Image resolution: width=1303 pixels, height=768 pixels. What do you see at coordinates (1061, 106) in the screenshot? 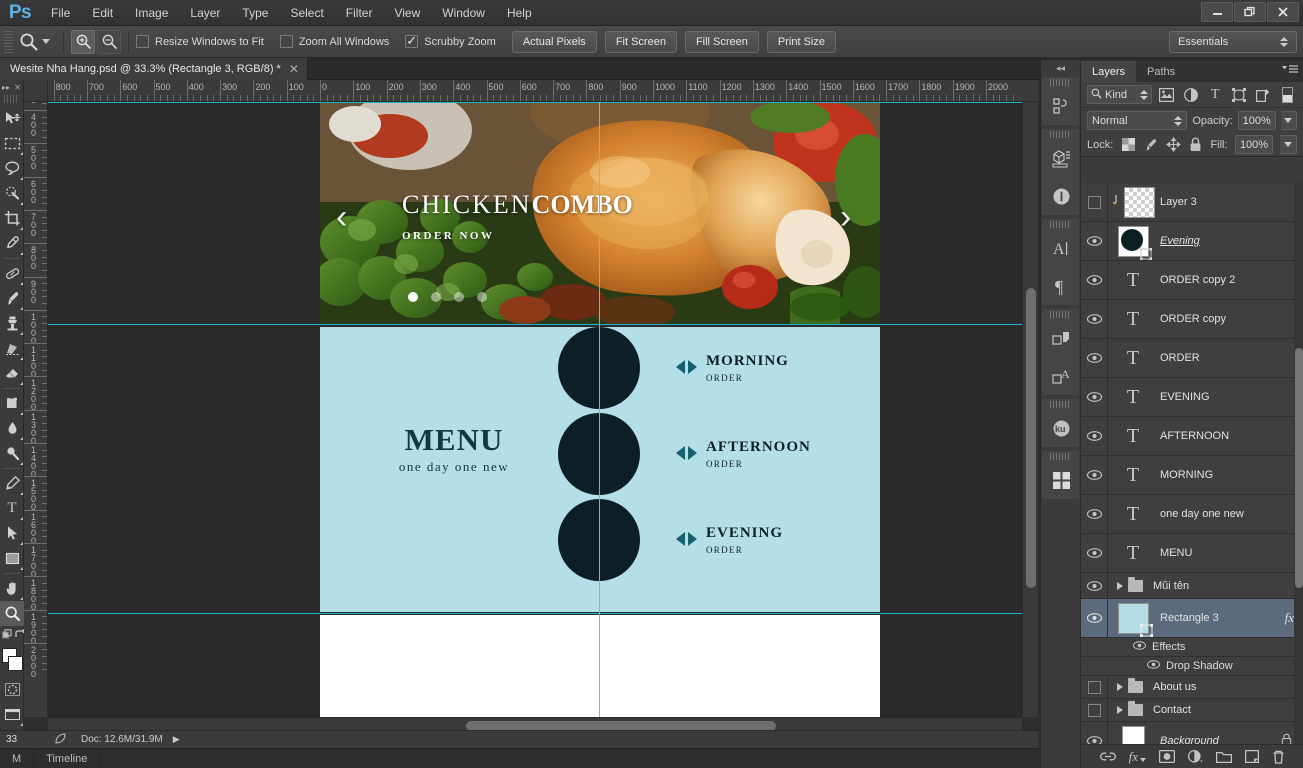
I see `history-panel-icon` at bounding box center [1061, 106].